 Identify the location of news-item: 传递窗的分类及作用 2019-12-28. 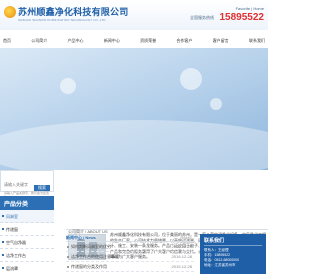
(130, 267).